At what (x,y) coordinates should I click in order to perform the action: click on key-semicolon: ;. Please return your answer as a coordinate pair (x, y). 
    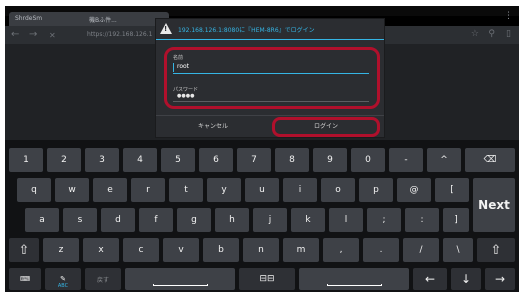
    Looking at the image, I should click on (384, 220).